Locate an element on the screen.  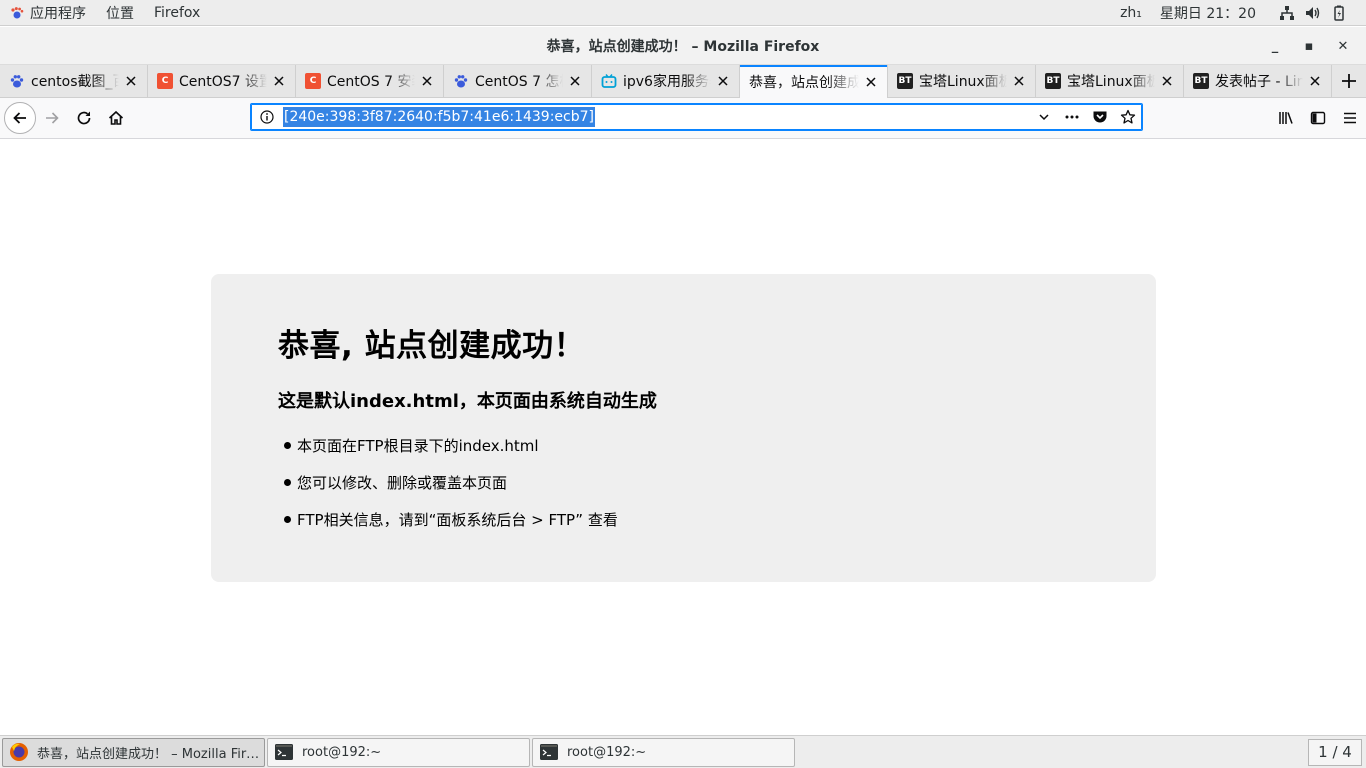
maximize-icon: ▪ is located at coordinates (1309, 46).